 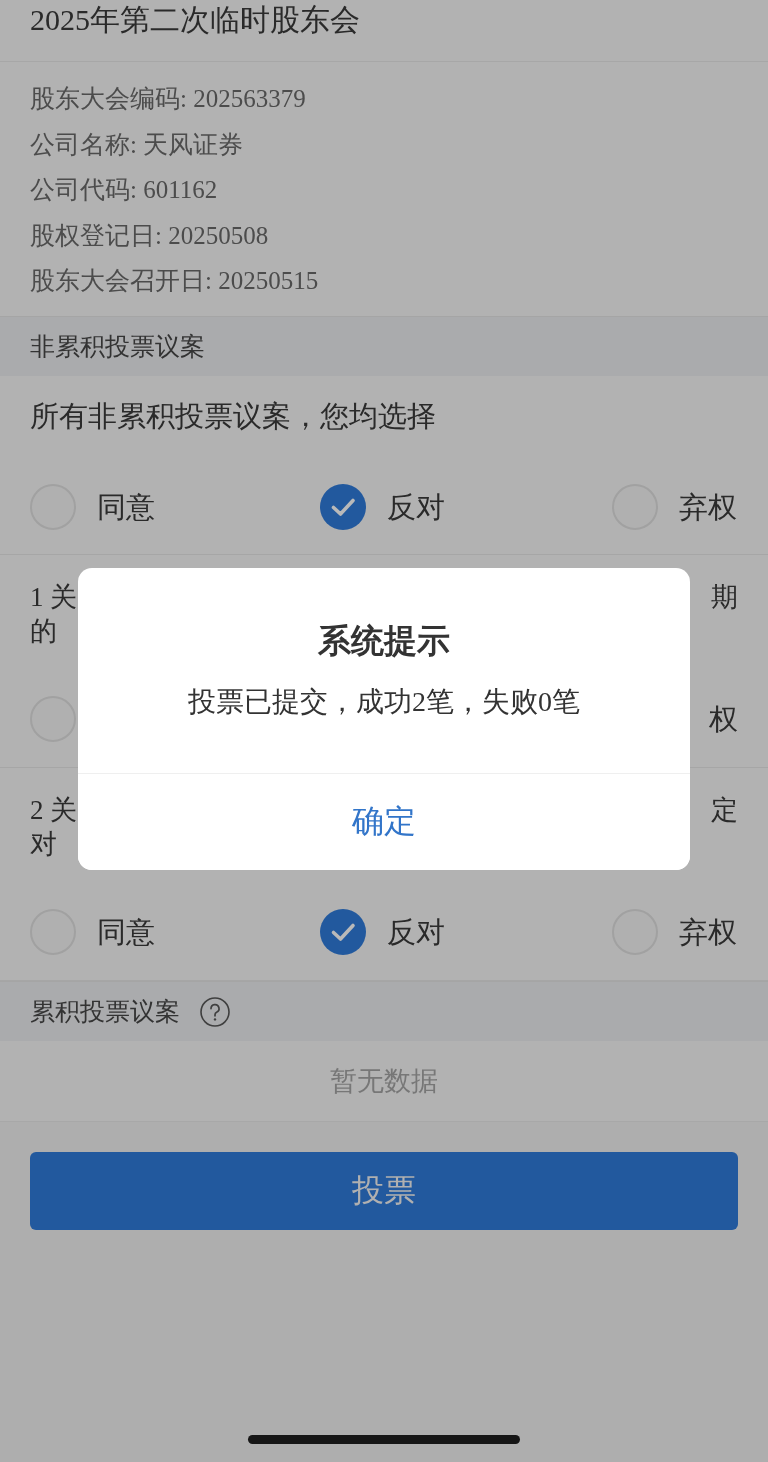 I want to click on proposal-title-text: 2 关, so click(x=54, y=810).